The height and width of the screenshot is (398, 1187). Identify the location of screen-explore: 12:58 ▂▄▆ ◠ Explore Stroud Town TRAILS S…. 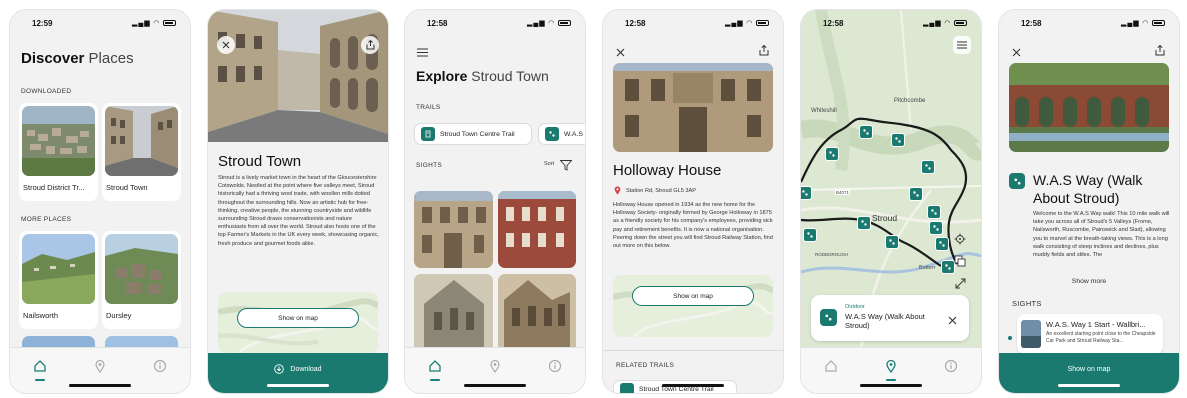
(495, 201).